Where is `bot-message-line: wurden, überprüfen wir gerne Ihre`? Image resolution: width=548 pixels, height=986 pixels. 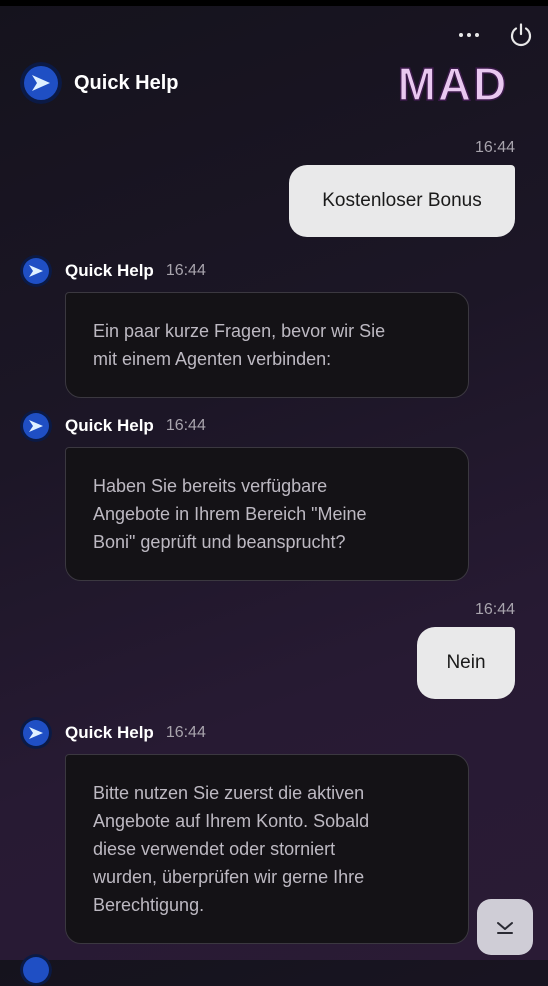 bot-message-line: wurden, überprüfen wir gerne Ihre is located at coordinates (229, 877).